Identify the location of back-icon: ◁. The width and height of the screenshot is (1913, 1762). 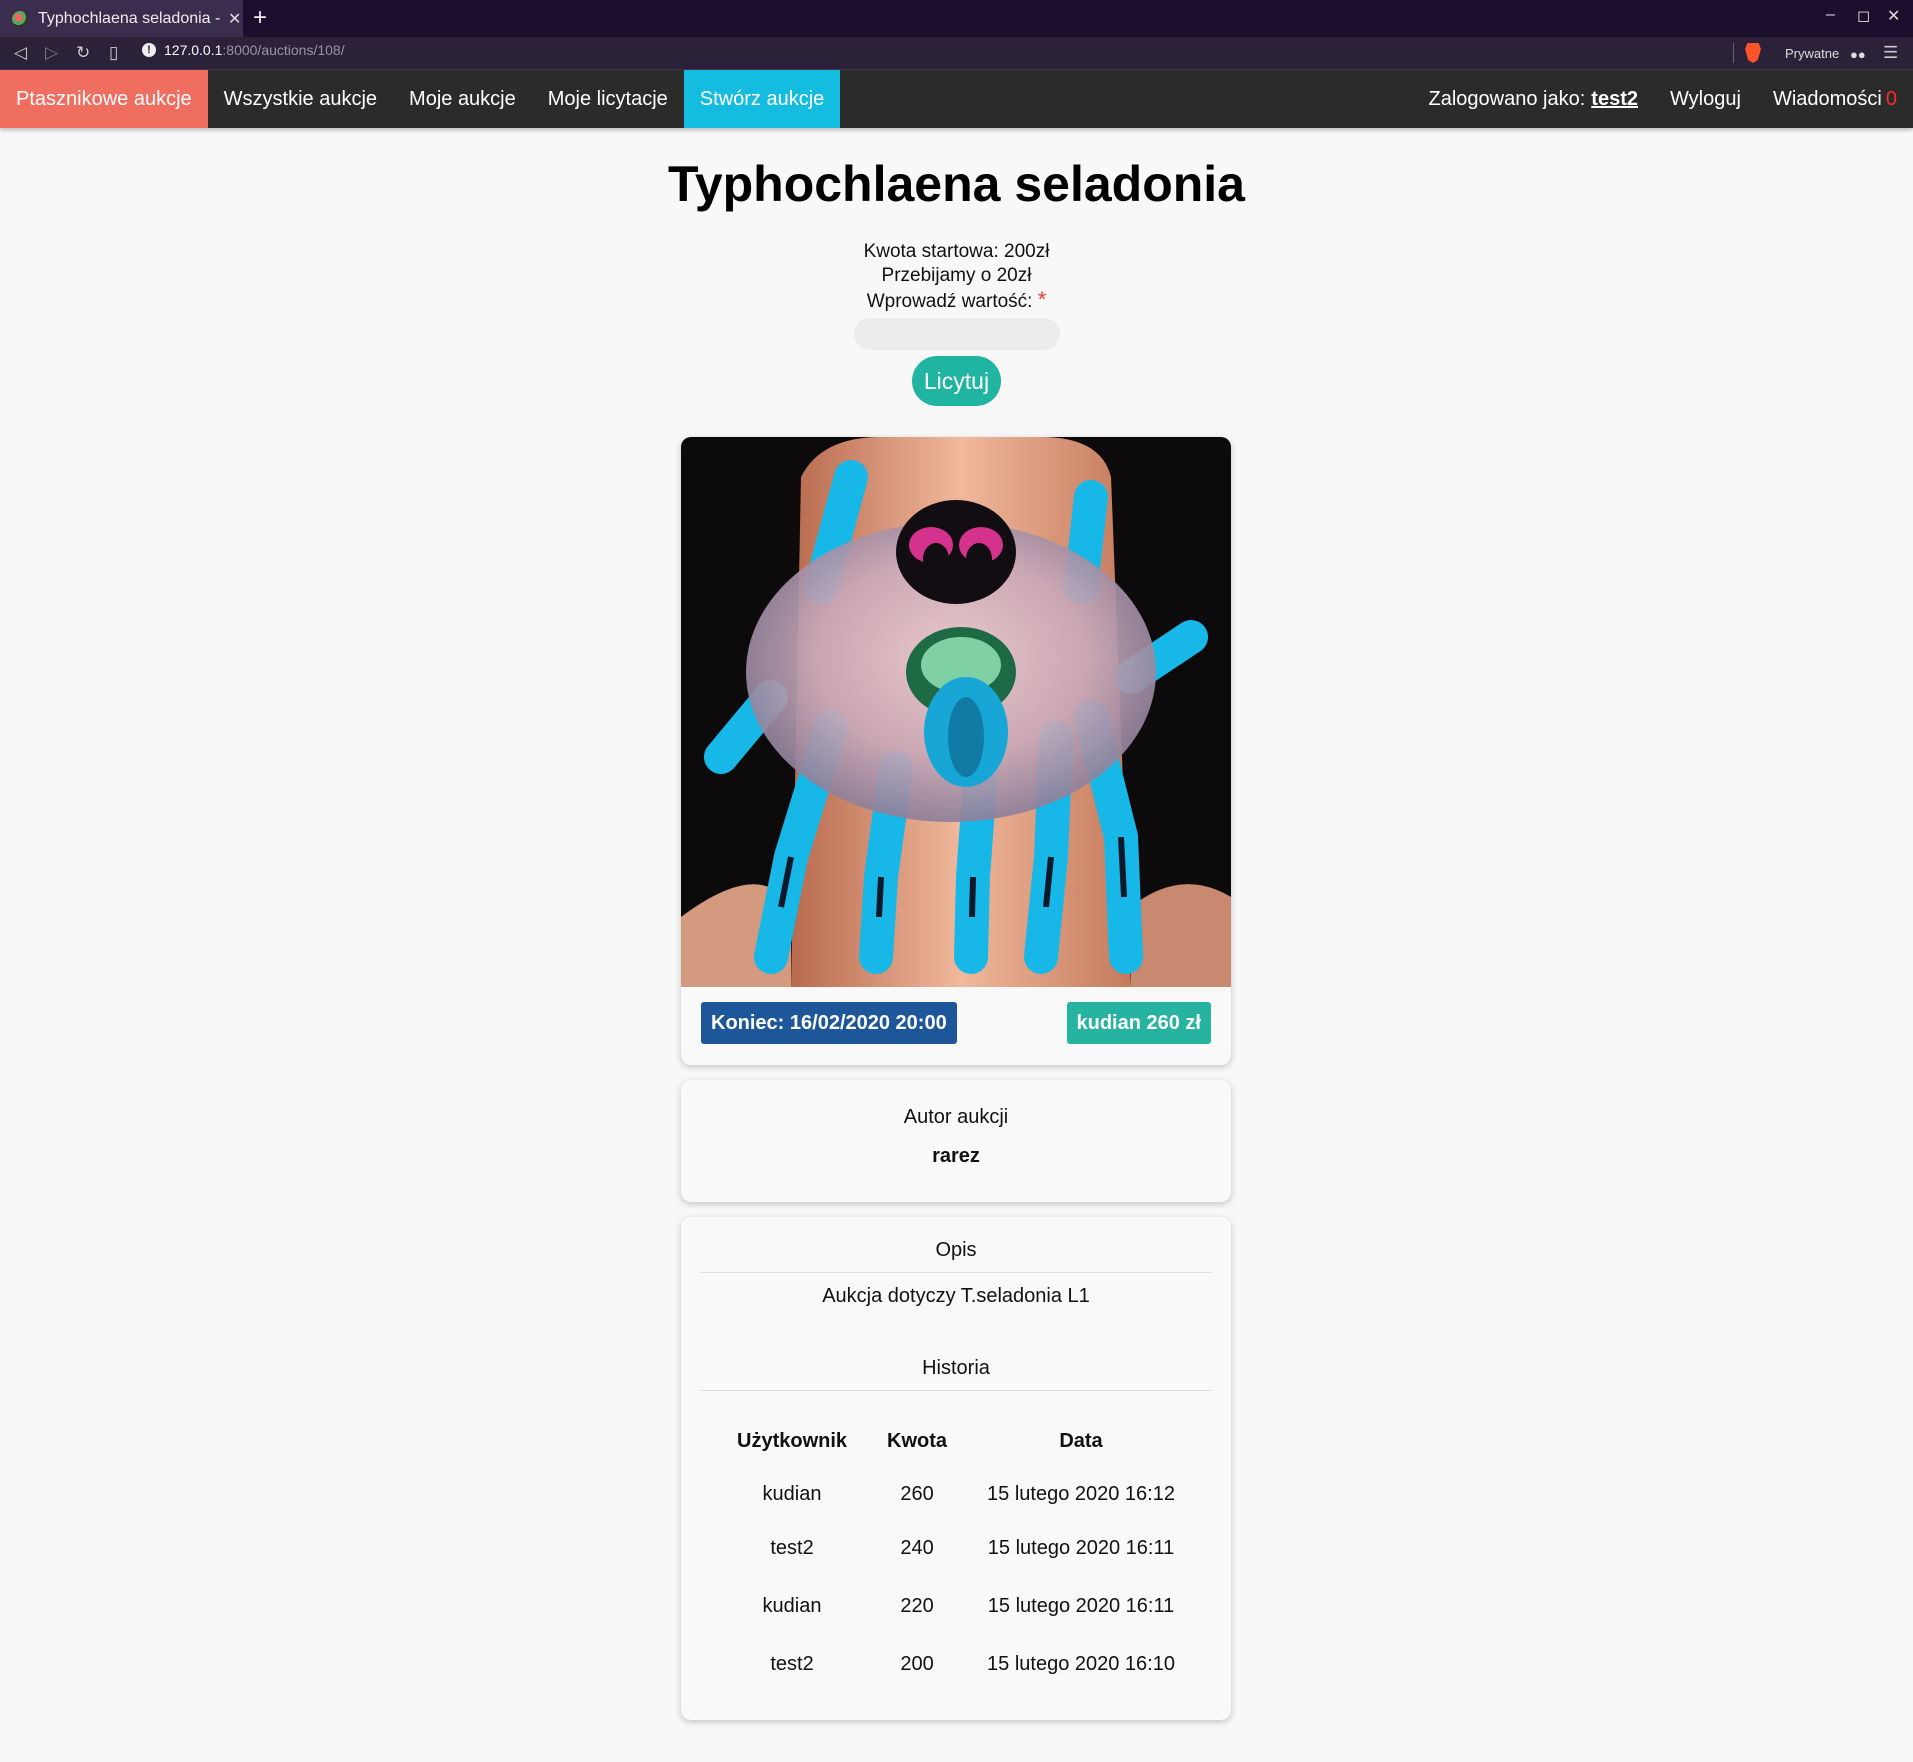
(20, 53).